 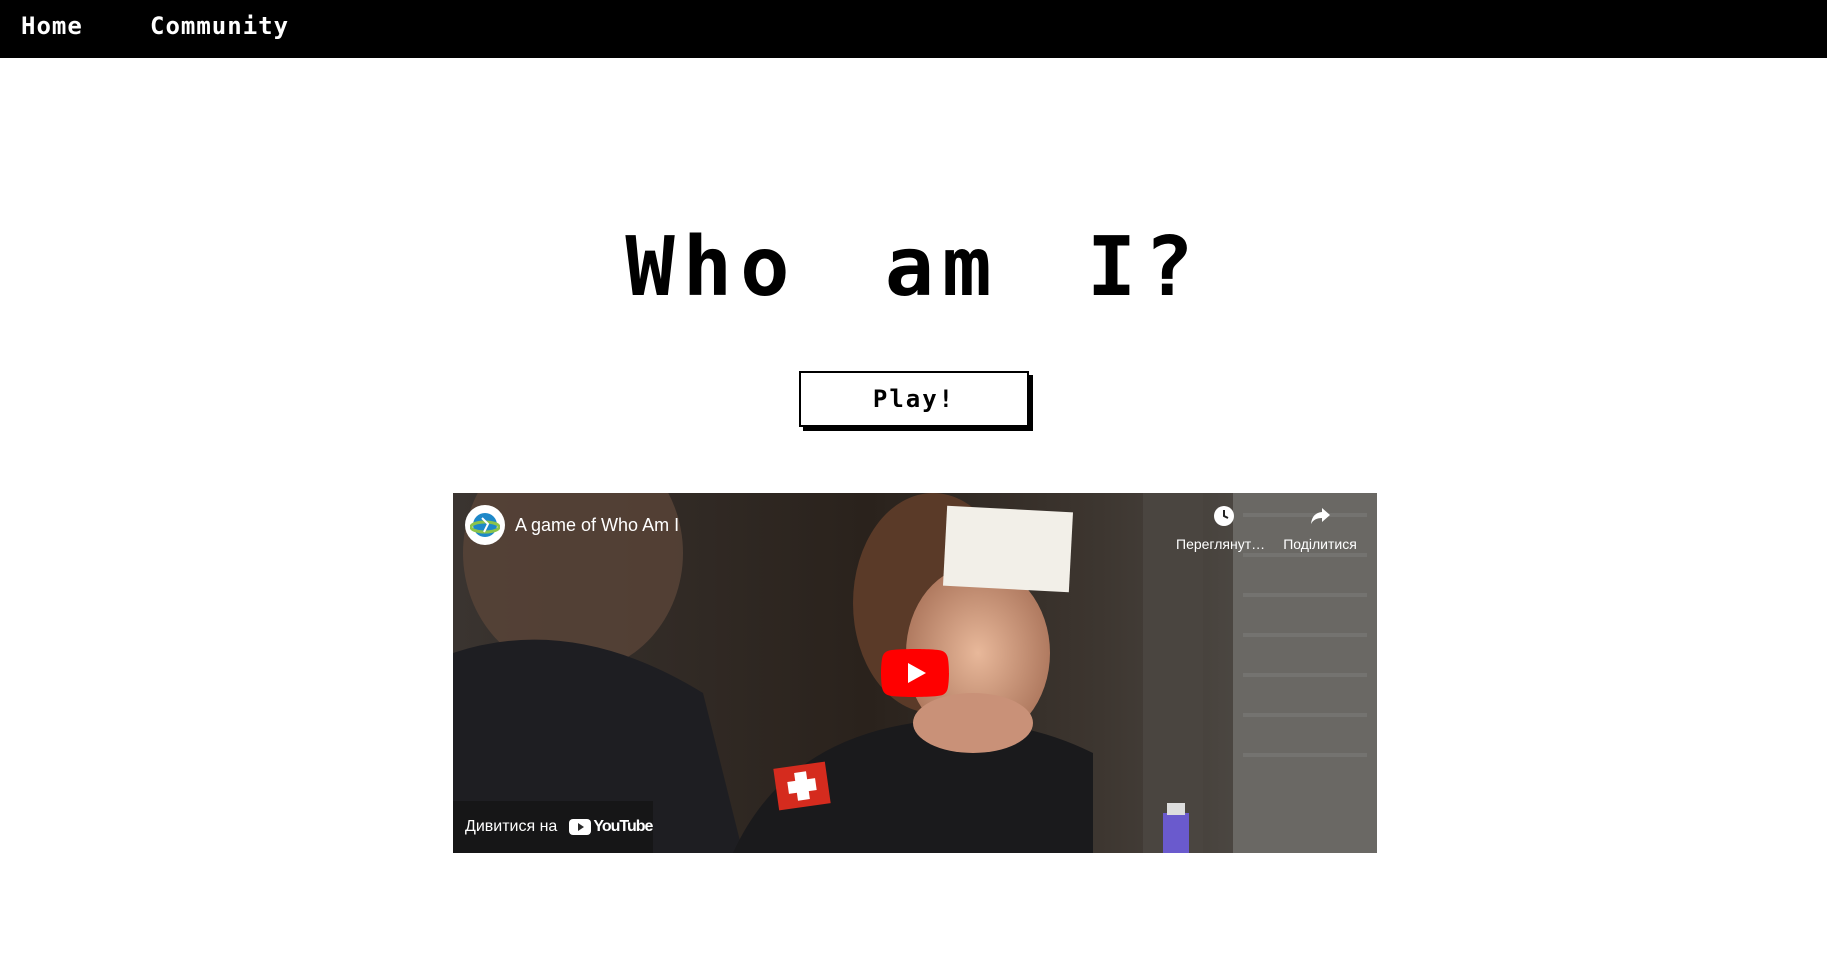 I want to click on watch-later-label: Переглянути пізніше, so click(x=1224, y=544).